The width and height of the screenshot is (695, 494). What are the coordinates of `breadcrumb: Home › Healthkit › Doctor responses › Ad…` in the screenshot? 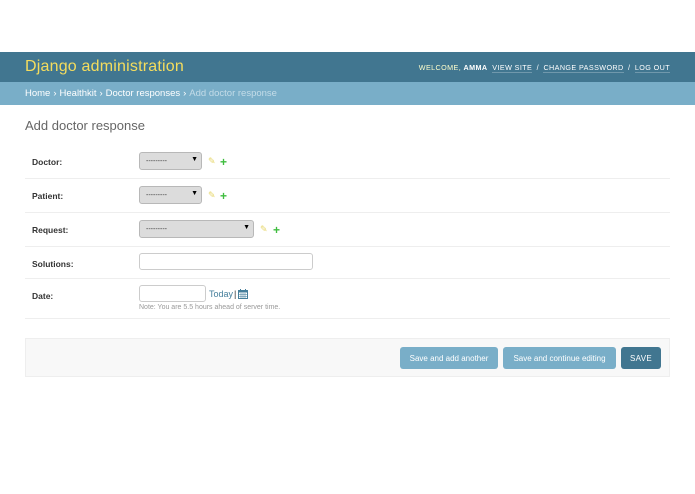 It's located at (347, 93).